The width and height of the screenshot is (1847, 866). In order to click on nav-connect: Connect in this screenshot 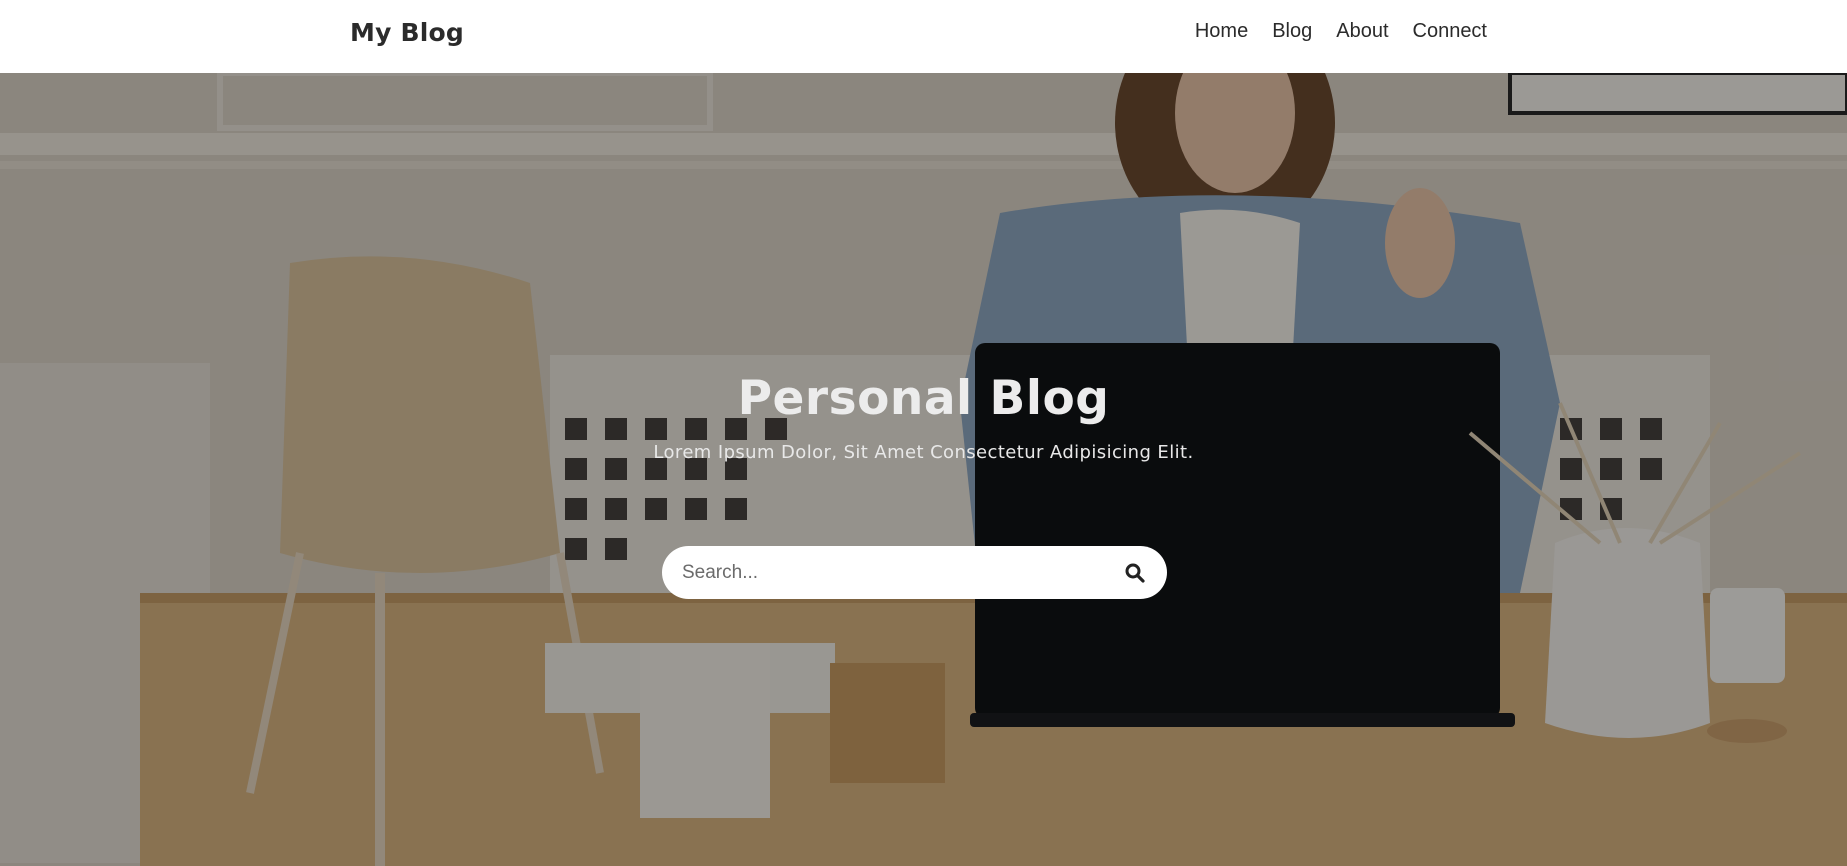, I will do `click(1450, 31)`.